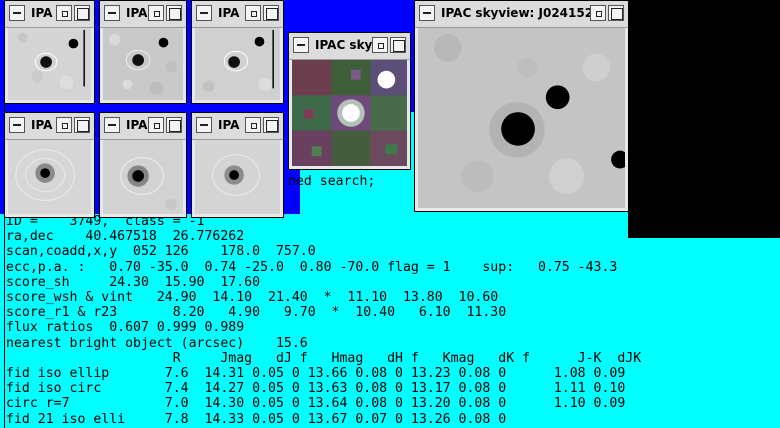  Describe the element at coordinates (125, 328) in the screenshot. I see `terminal-line: flux ratios 0.607 0.999 0.989` at that location.